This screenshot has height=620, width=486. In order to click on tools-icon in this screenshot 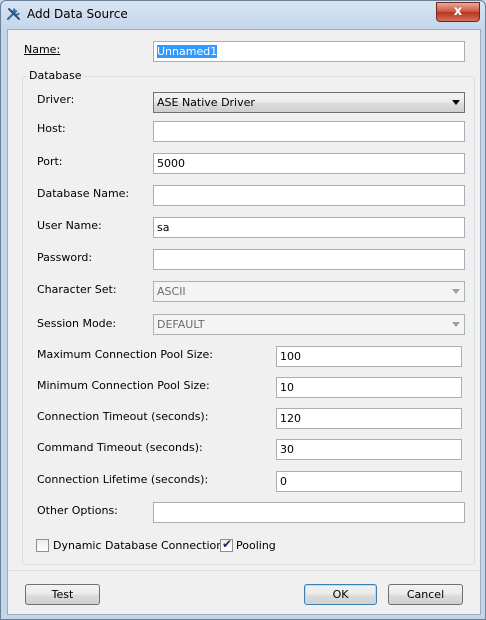, I will do `click(13, 14)`.